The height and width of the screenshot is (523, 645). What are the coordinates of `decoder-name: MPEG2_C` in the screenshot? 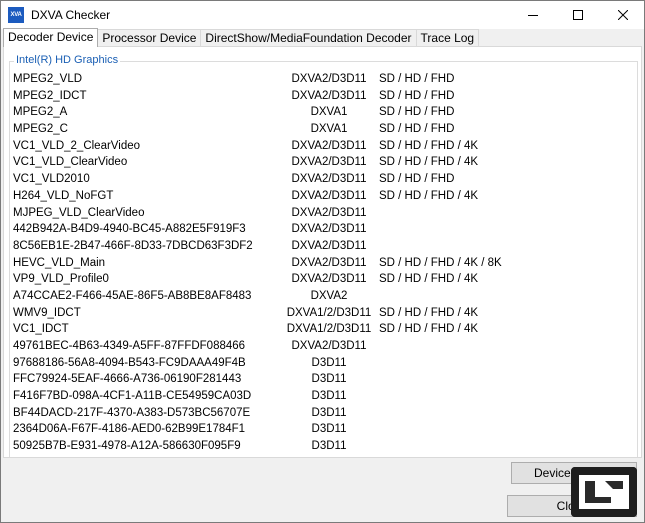 It's located at (40, 129).